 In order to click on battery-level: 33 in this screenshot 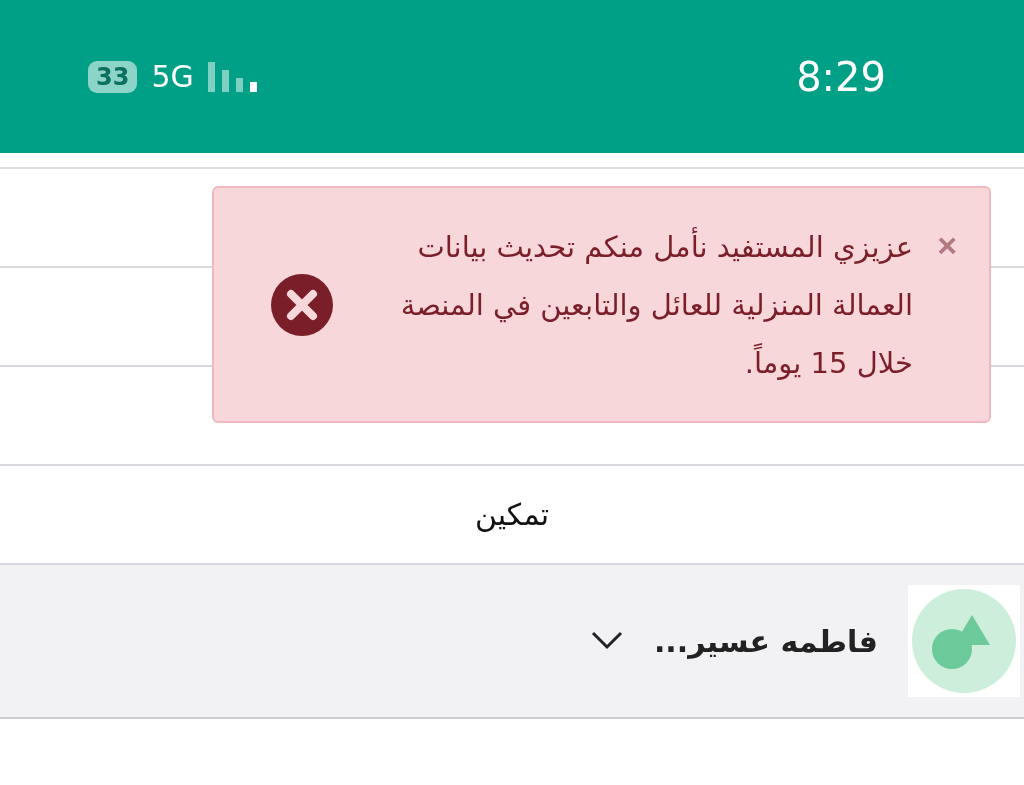, I will do `click(113, 76)`.